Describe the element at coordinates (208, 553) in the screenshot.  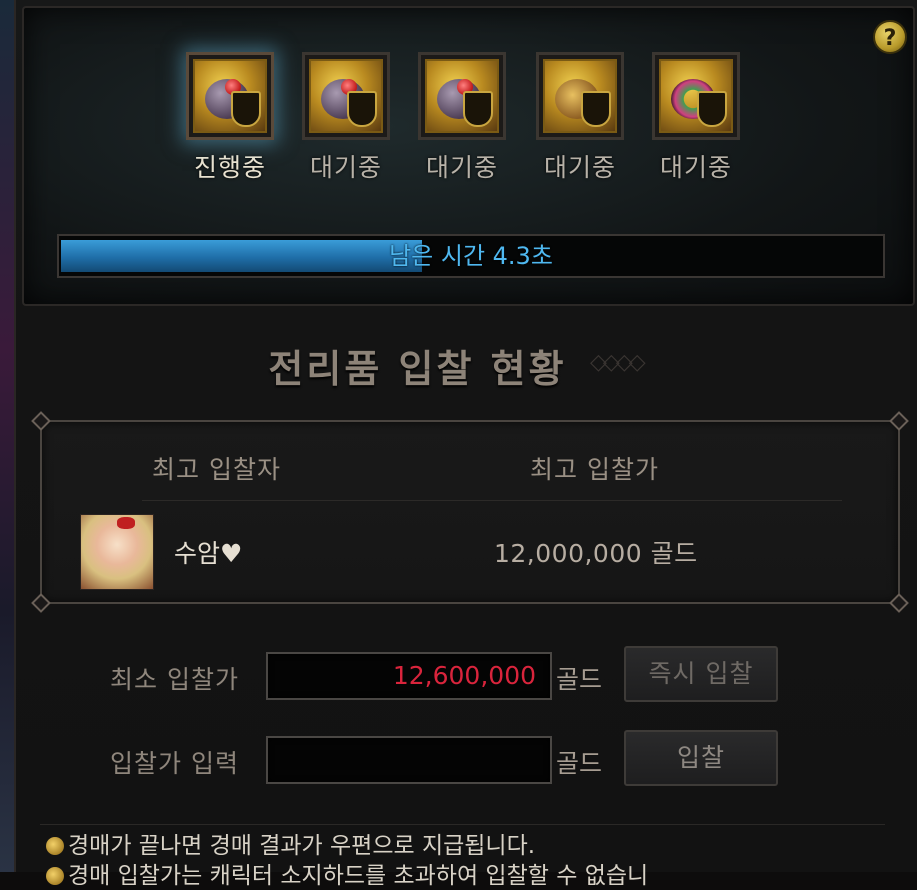
I see `highest-bidder-name: 수암♥` at that location.